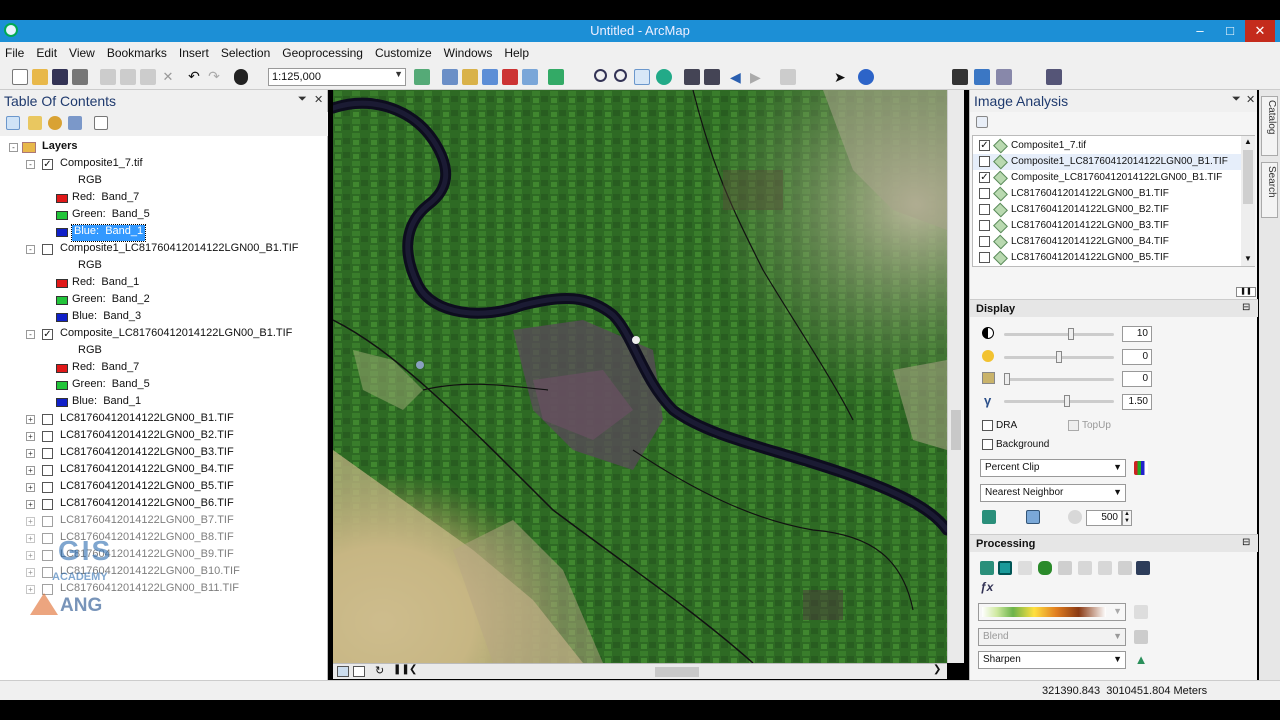  Describe the element at coordinates (1137, 334) in the screenshot. I see `contrast-value: 10` at that location.